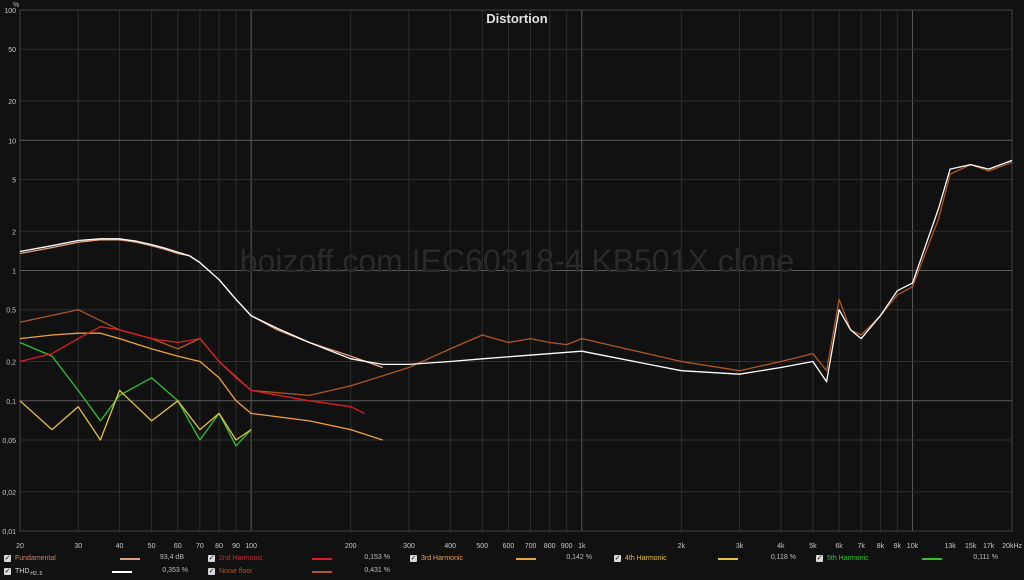  What do you see at coordinates (11, 311) in the screenshot?
I see `y-tick-label: 0,5` at bounding box center [11, 311].